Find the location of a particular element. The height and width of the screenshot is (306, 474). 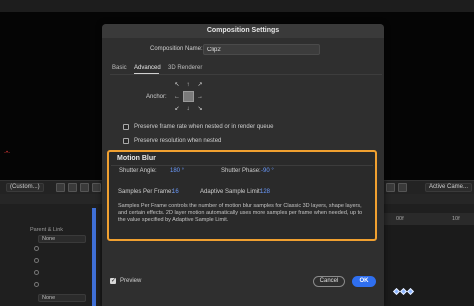

transparency-grid-icon is located at coordinates (72, 187).